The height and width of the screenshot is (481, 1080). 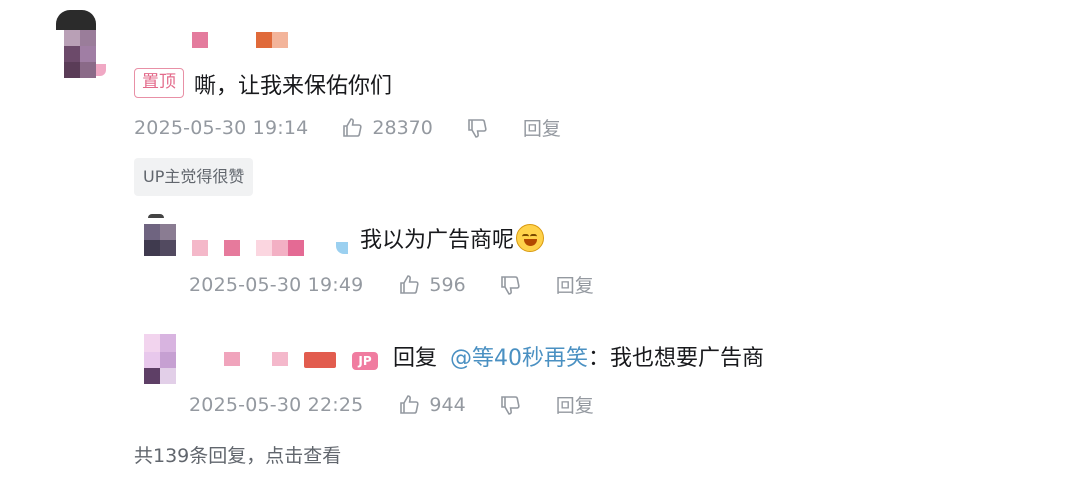 What do you see at coordinates (542, 127) in the screenshot?
I see `reply-button: 回复` at bounding box center [542, 127].